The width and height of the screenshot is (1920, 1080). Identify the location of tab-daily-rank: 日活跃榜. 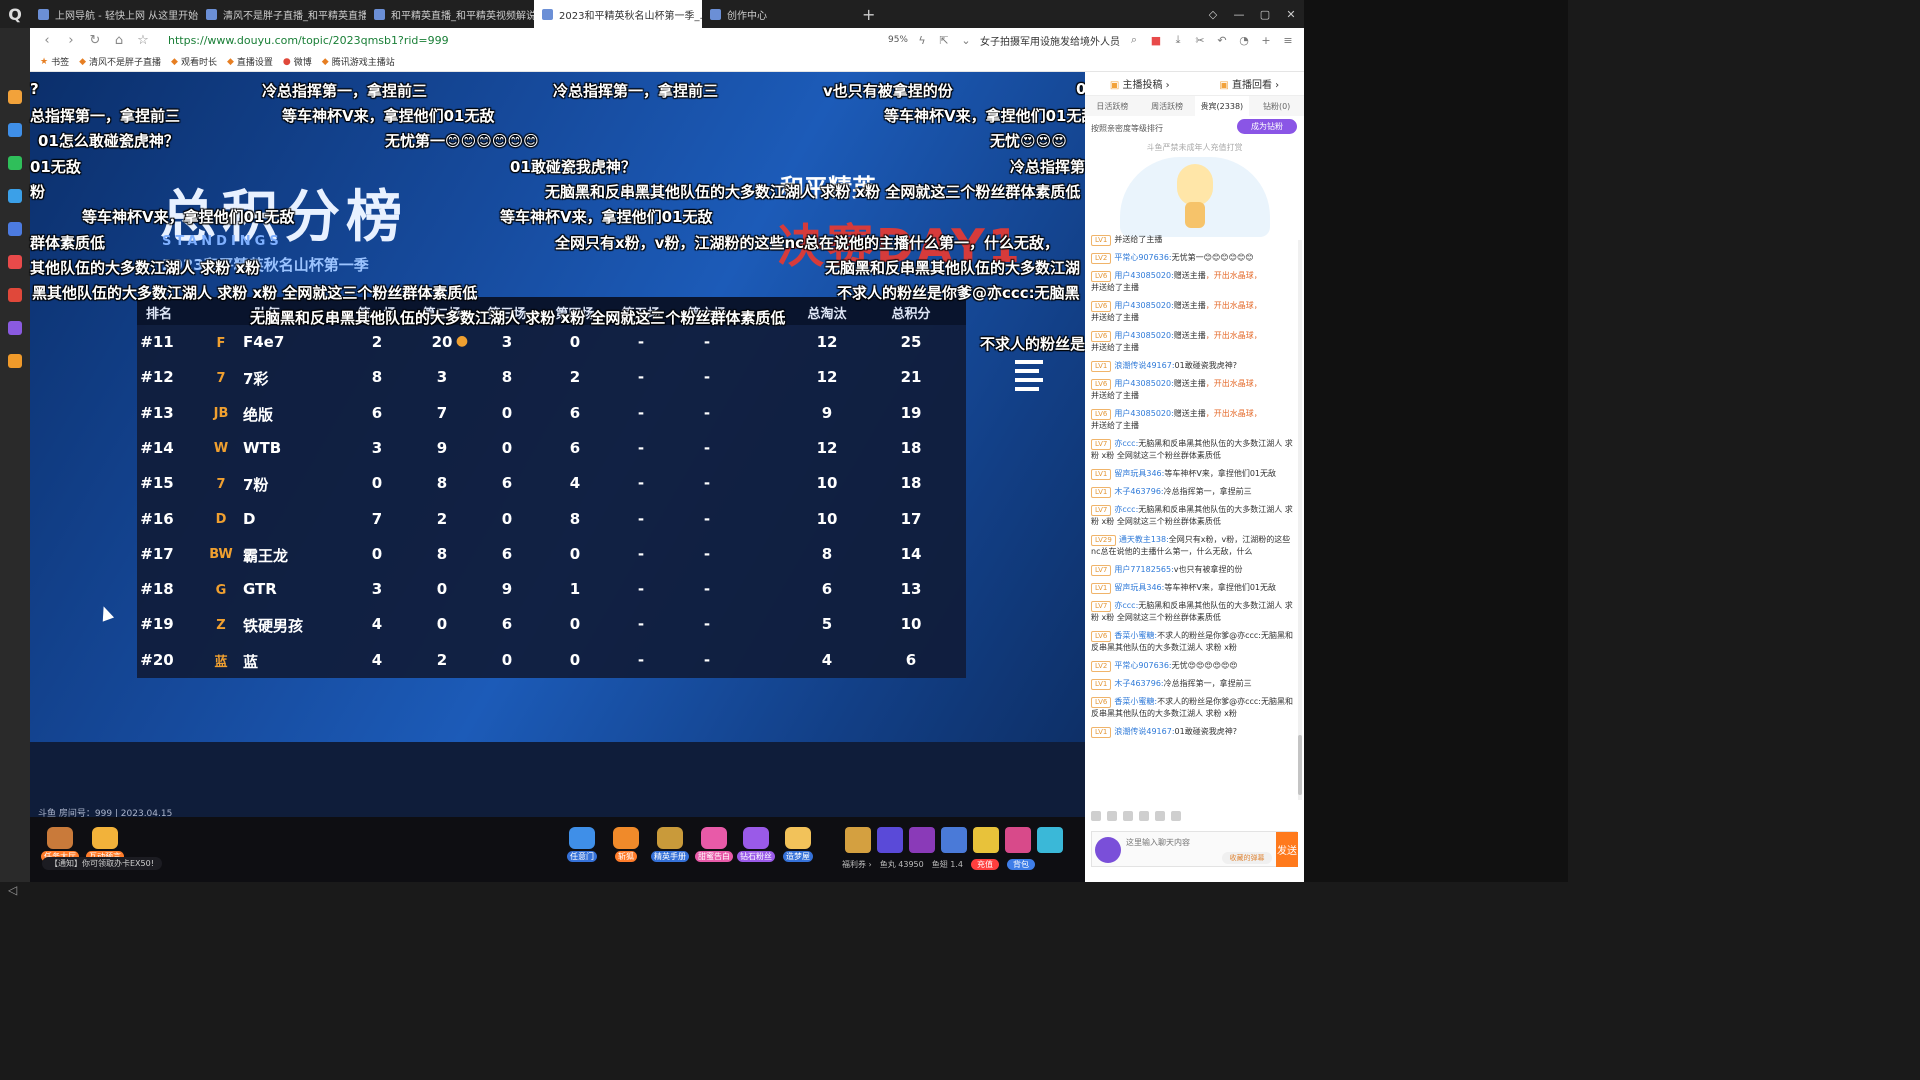
(1112, 106).